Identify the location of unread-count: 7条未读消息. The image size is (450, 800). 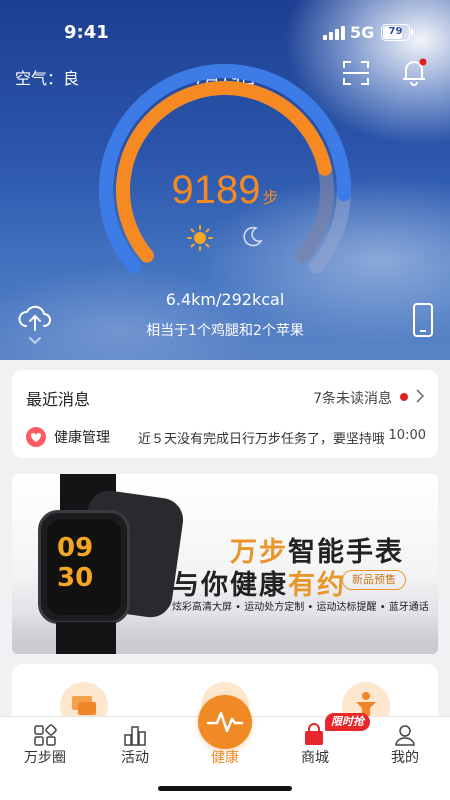
(352, 398).